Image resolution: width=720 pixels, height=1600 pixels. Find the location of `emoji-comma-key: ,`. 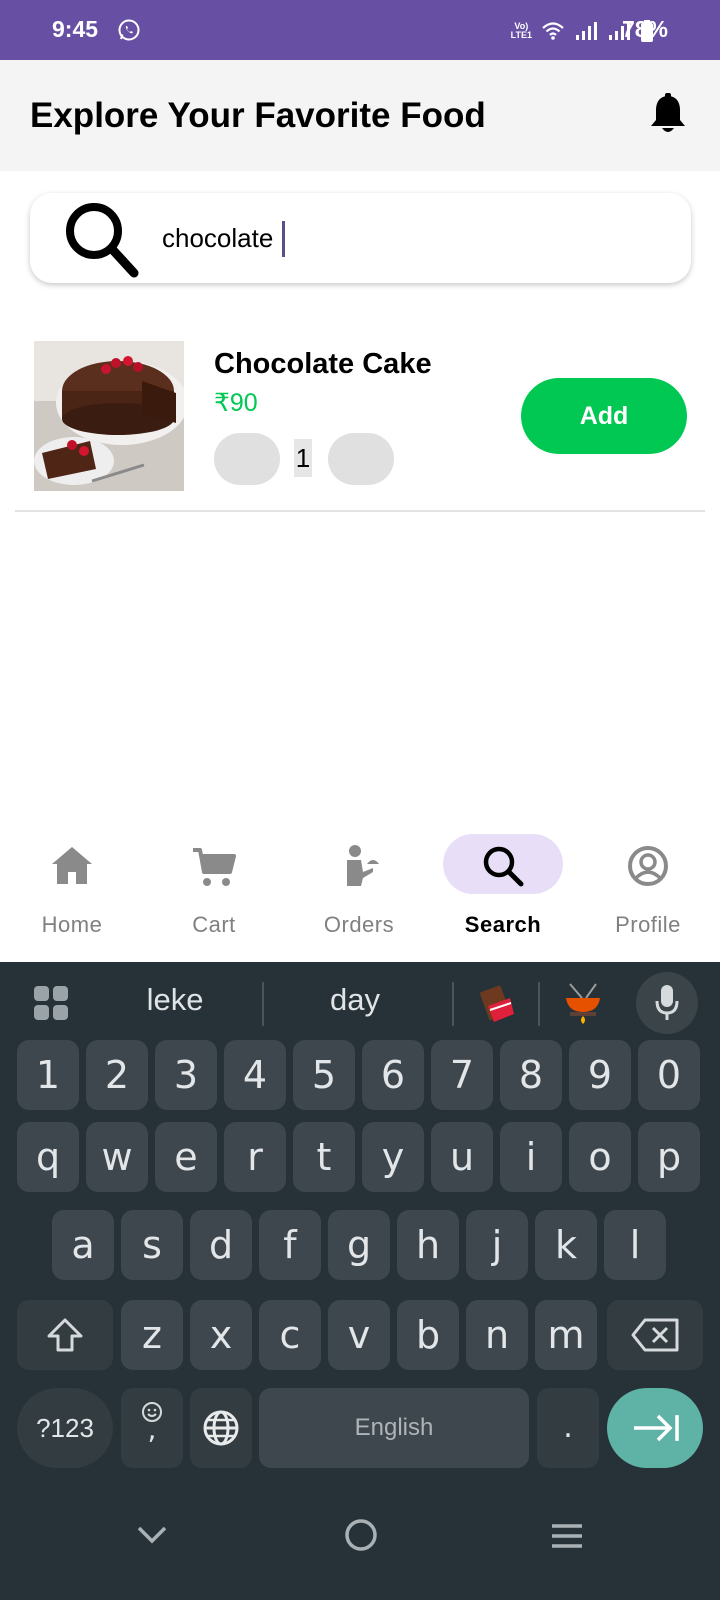

emoji-comma-key: , is located at coordinates (152, 1428).